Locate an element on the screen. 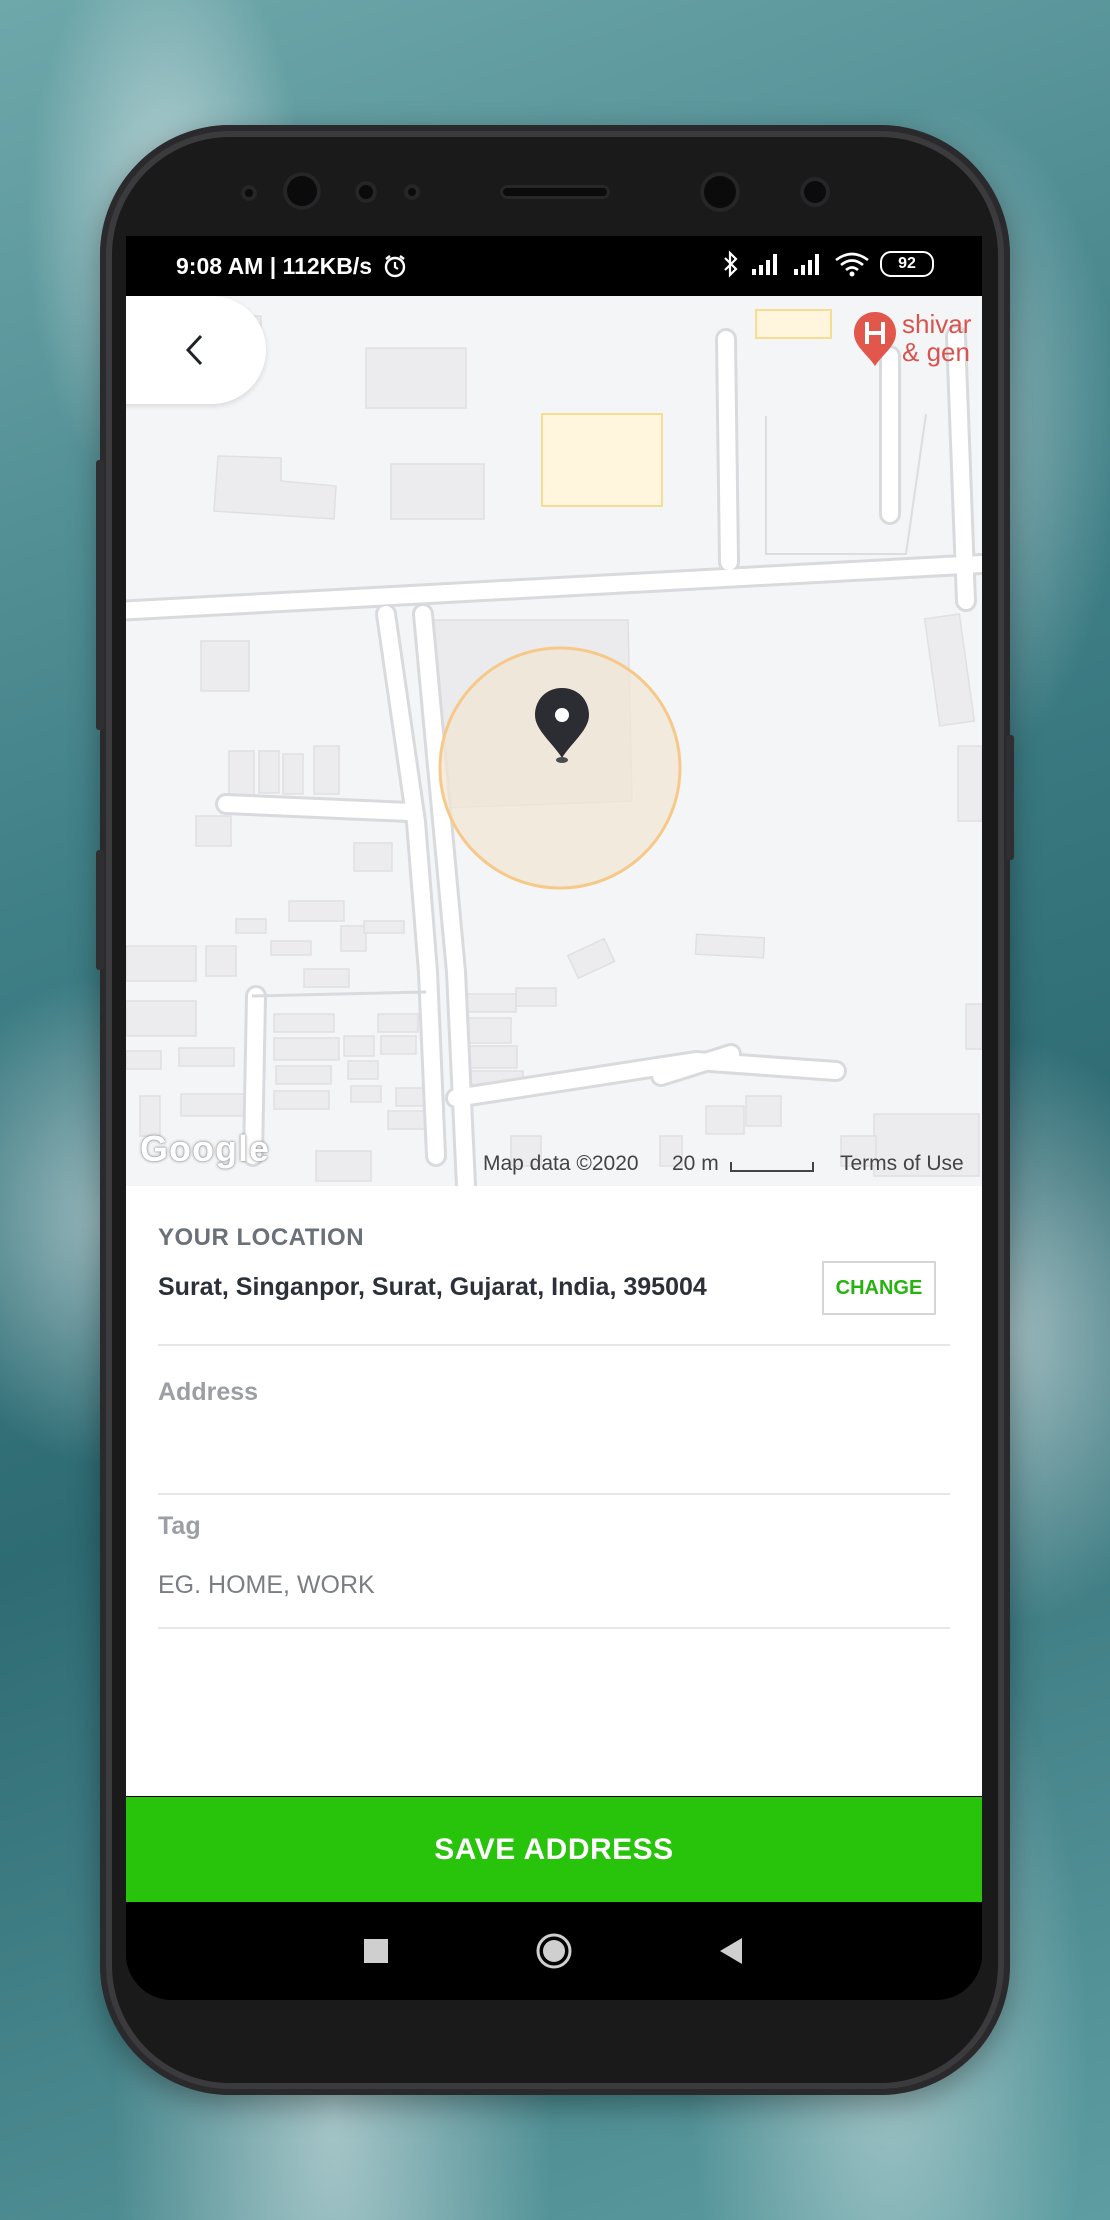 The height and width of the screenshot is (2220, 1110). recents-button is located at coordinates (376, 1951).